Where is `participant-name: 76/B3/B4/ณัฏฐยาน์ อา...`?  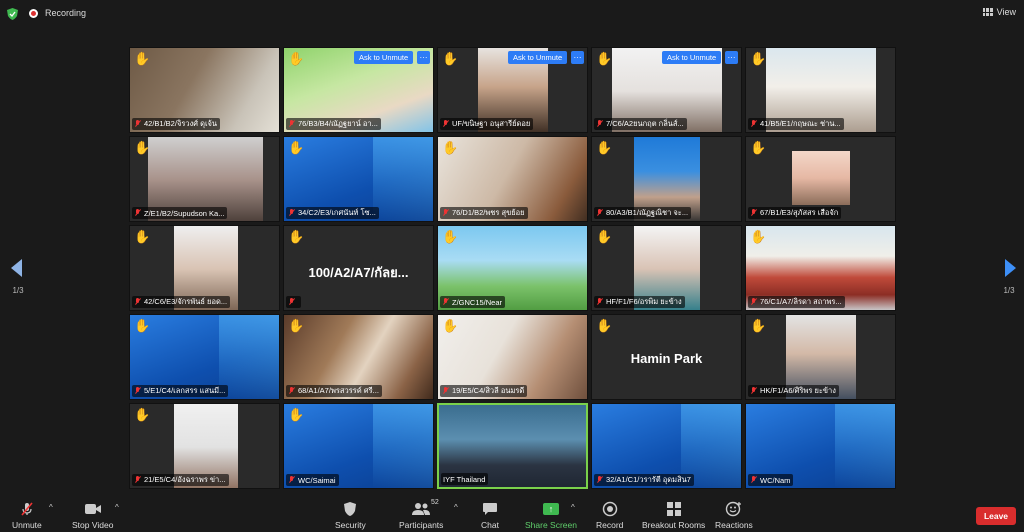 participant-name: 76/B3/B4/ณัฏฐยาน์ อา... is located at coordinates (338, 123).